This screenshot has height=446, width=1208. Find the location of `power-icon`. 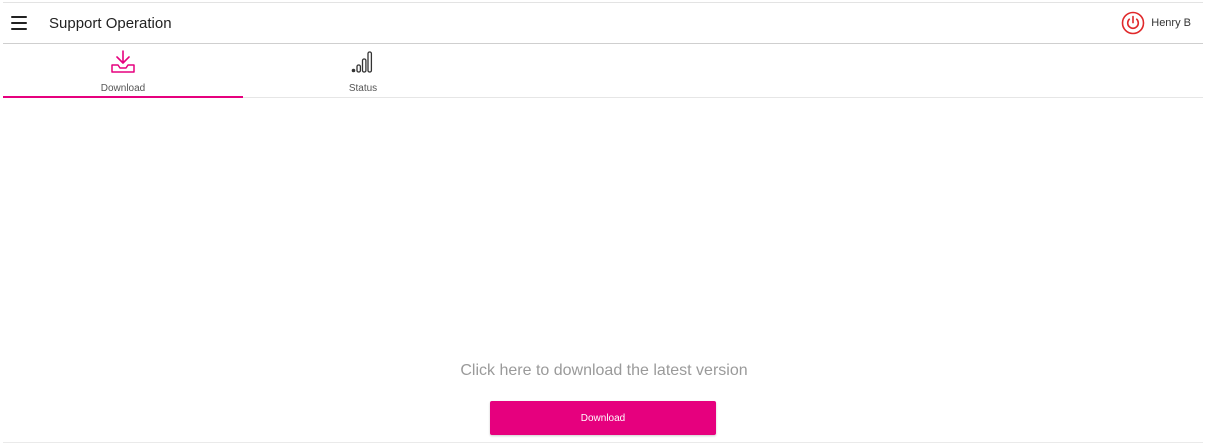

power-icon is located at coordinates (1133, 23).